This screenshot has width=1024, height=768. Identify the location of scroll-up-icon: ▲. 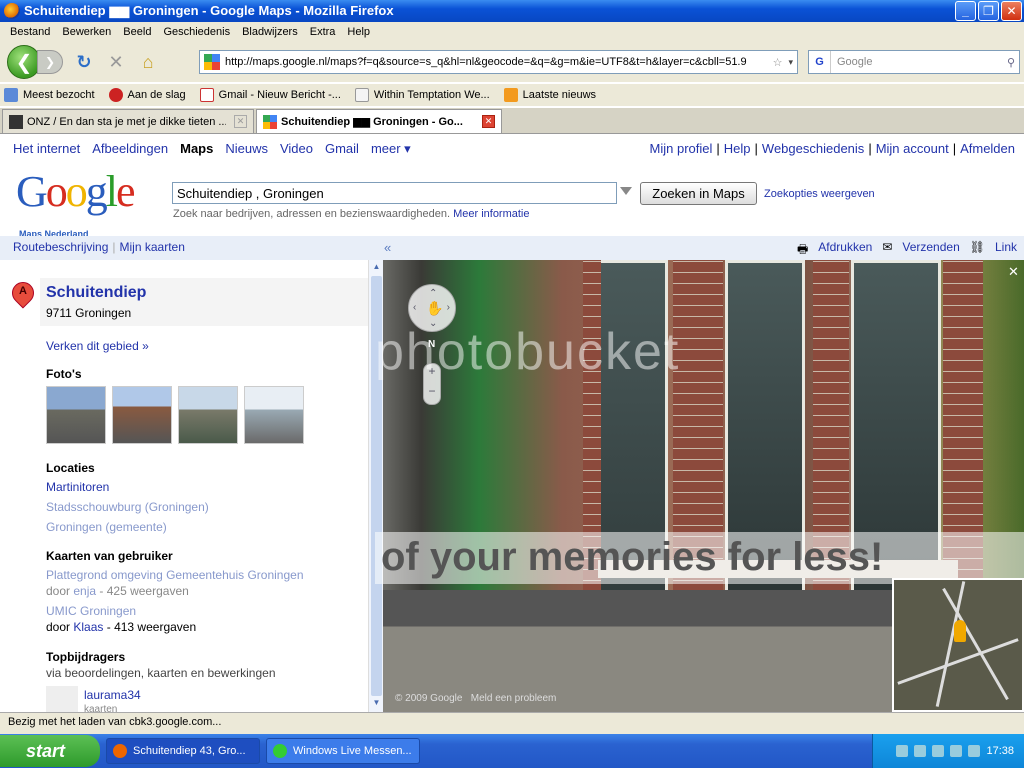
(376, 268).